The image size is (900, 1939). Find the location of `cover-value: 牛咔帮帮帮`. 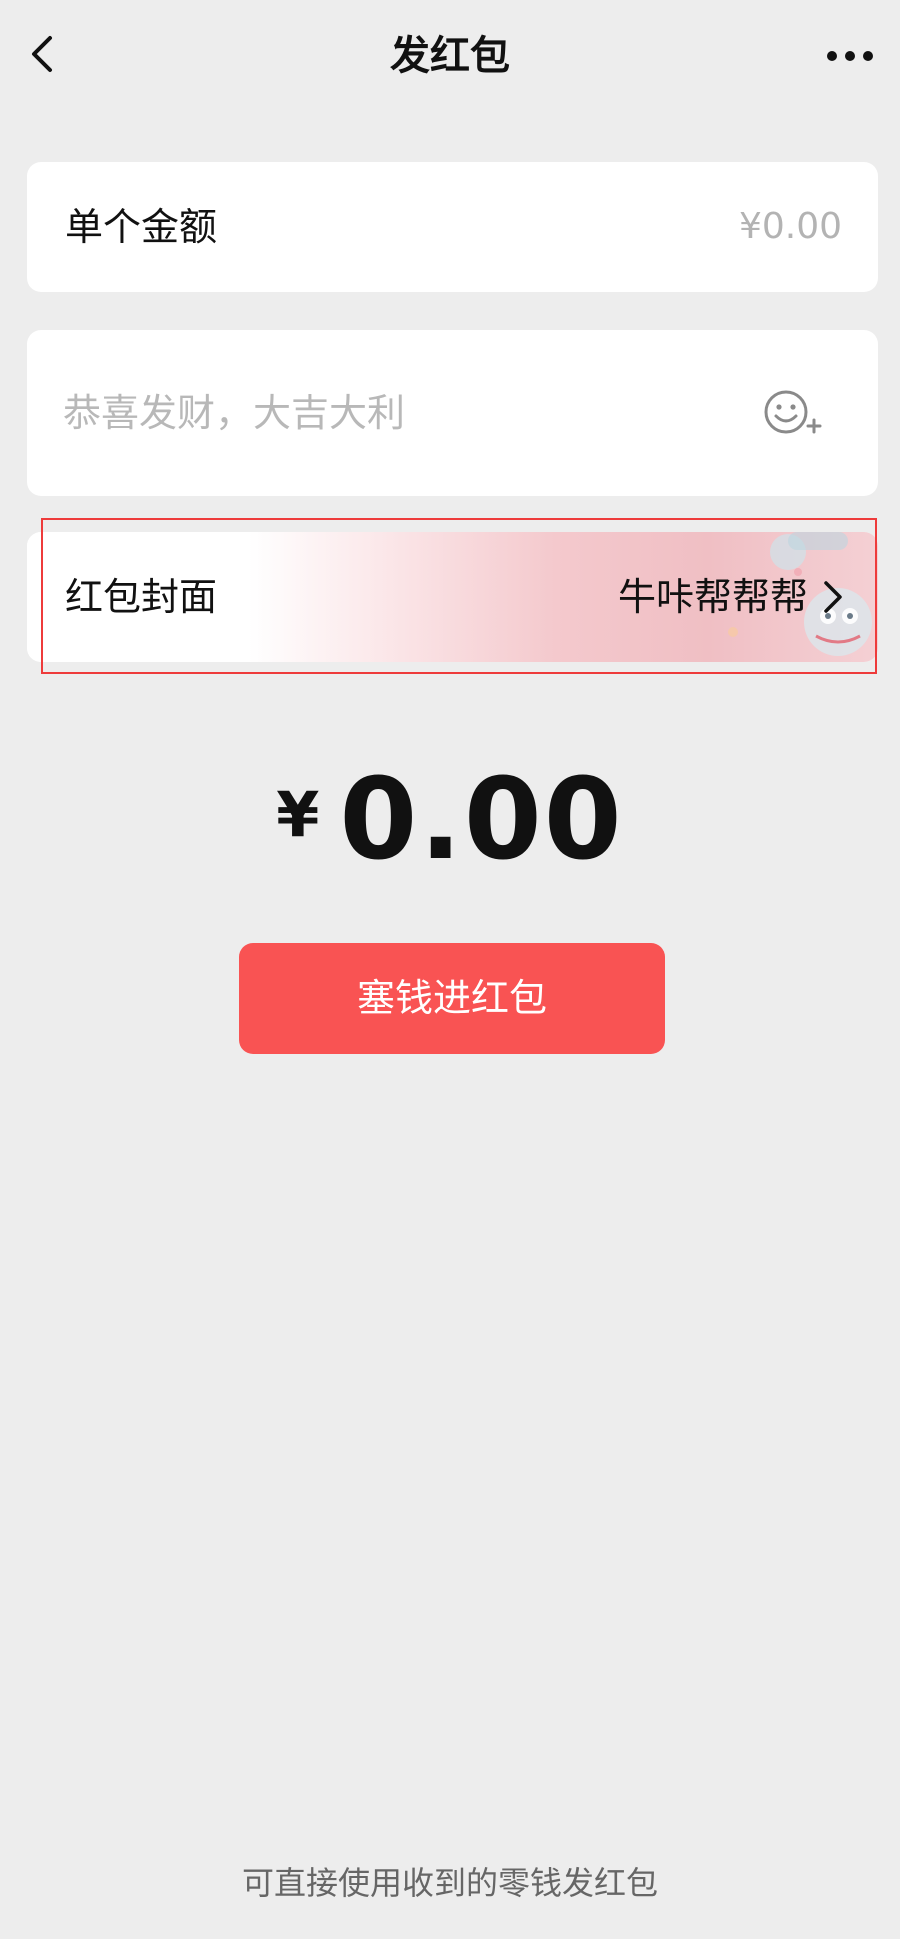

cover-value: 牛咔帮帮帮 is located at coordinates (712, 597).